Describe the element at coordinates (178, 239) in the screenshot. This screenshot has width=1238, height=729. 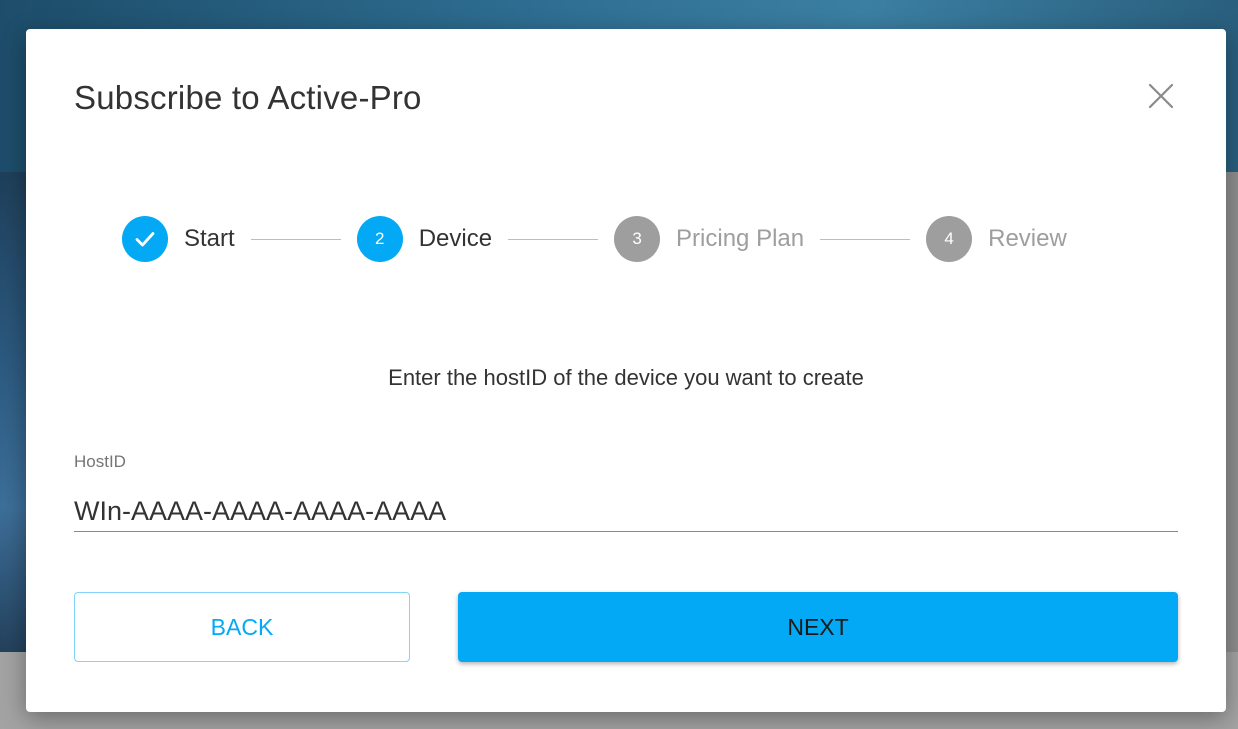
I see `step-start: Start` at that location.